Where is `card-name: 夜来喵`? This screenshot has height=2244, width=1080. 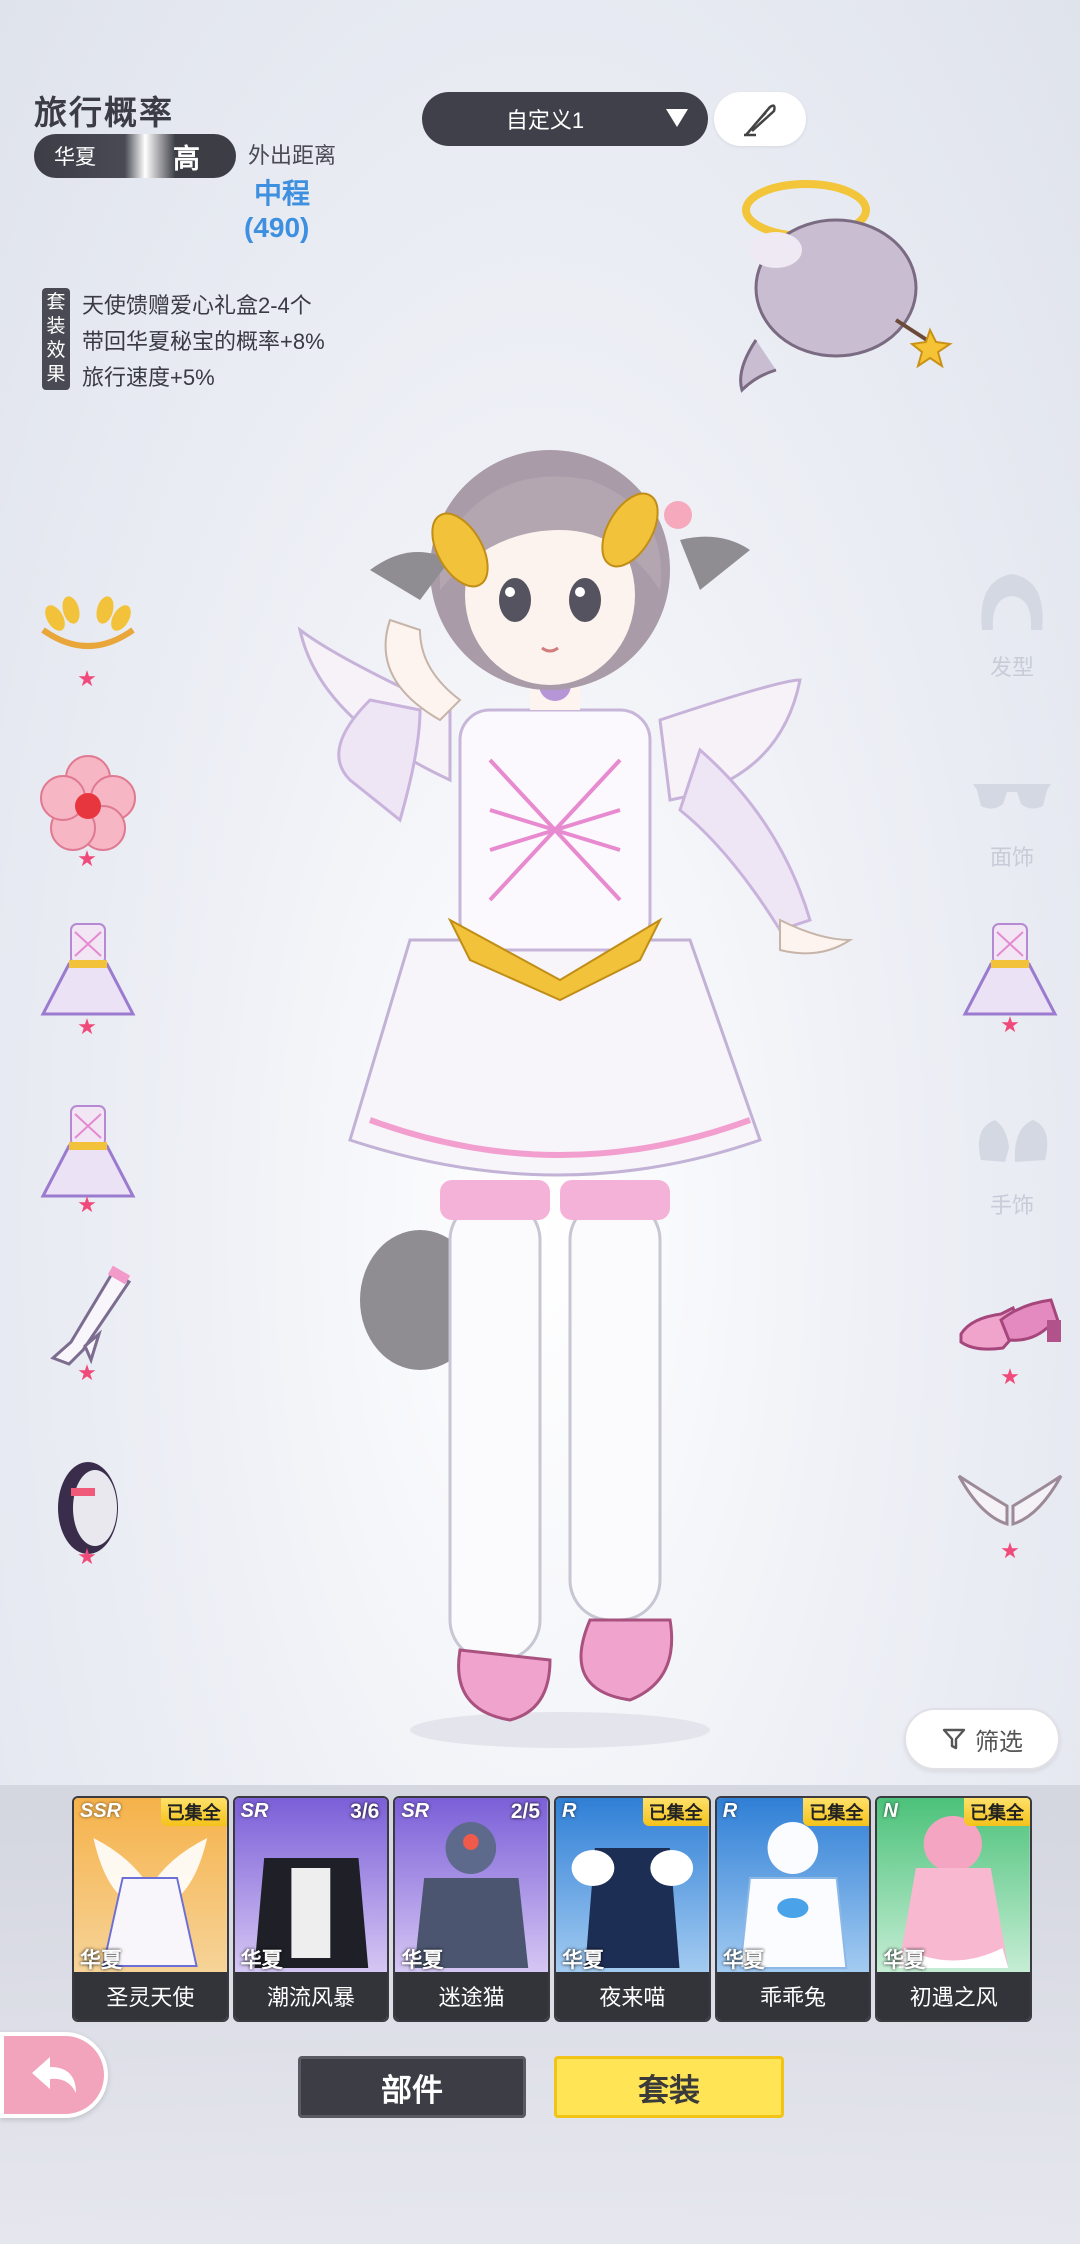 card-name: 夜来喵 is located at coordinates (632, 1996).